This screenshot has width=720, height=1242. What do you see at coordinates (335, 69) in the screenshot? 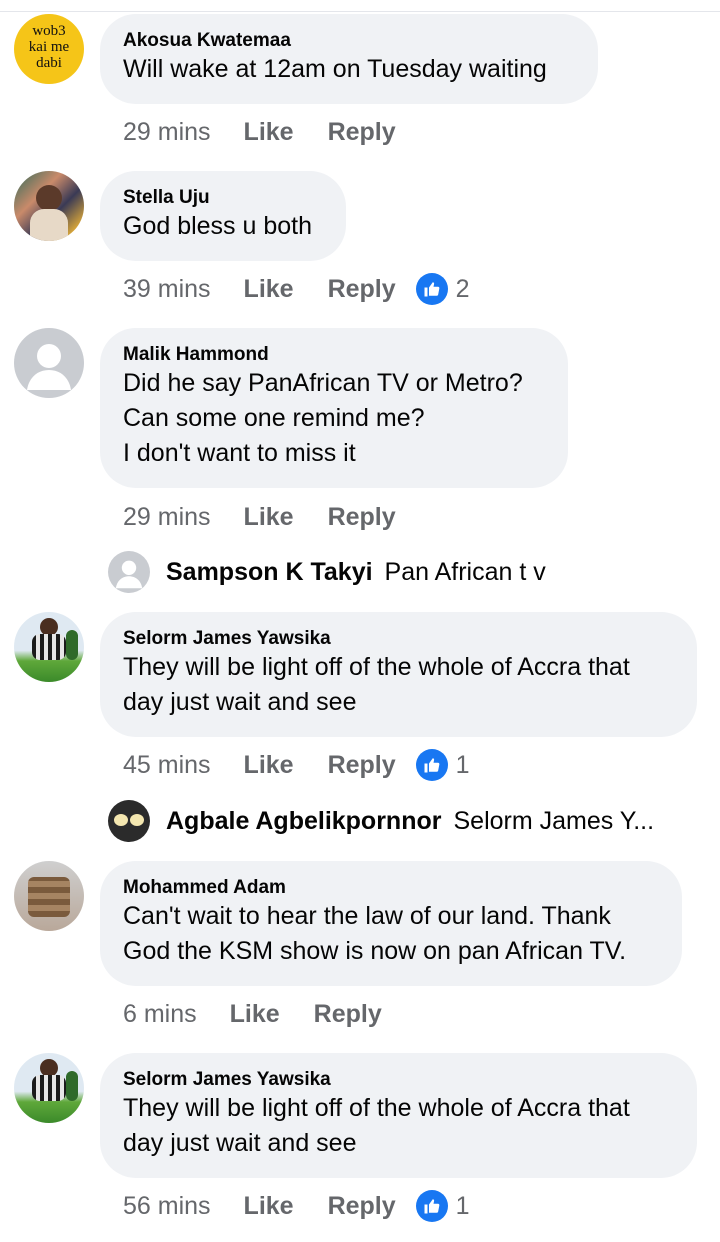
I see `comment-text: Will wake at 12am on Tuesday waiting` at bounding box center [335, 69].